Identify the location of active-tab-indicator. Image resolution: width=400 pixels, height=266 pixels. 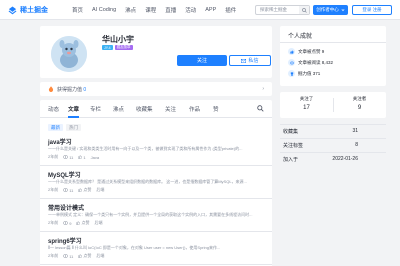
(73, 117).